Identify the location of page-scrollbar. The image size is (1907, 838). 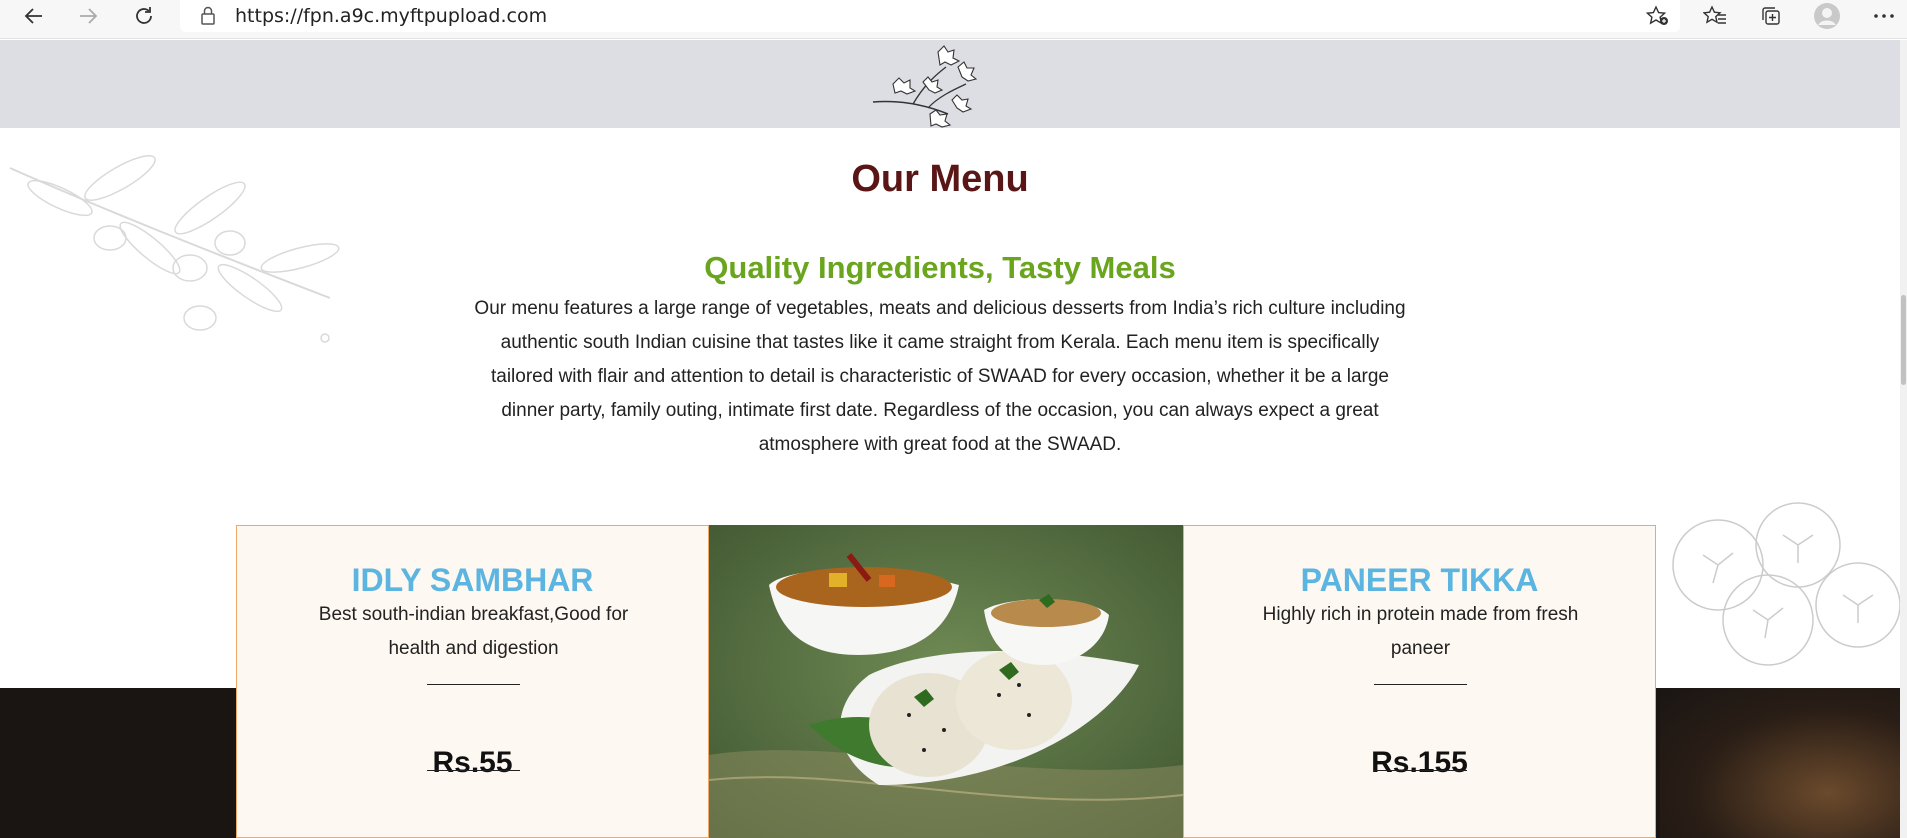
(1903, 439).